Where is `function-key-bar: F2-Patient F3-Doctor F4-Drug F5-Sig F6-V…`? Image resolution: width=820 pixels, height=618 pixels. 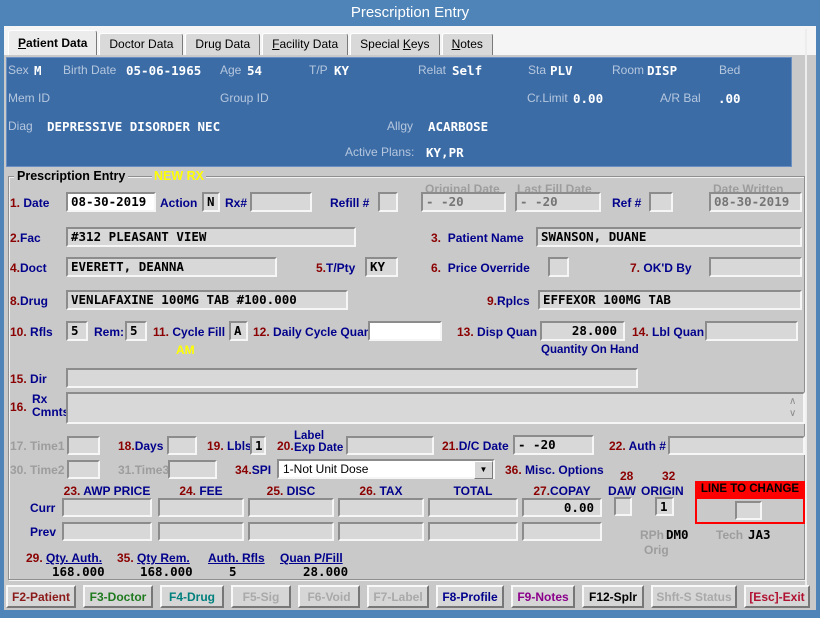 function-key-bar: F2-Patient F3-Doctor F4-Drug F5-Sig F6-V… is located at coordinates (408, 596).